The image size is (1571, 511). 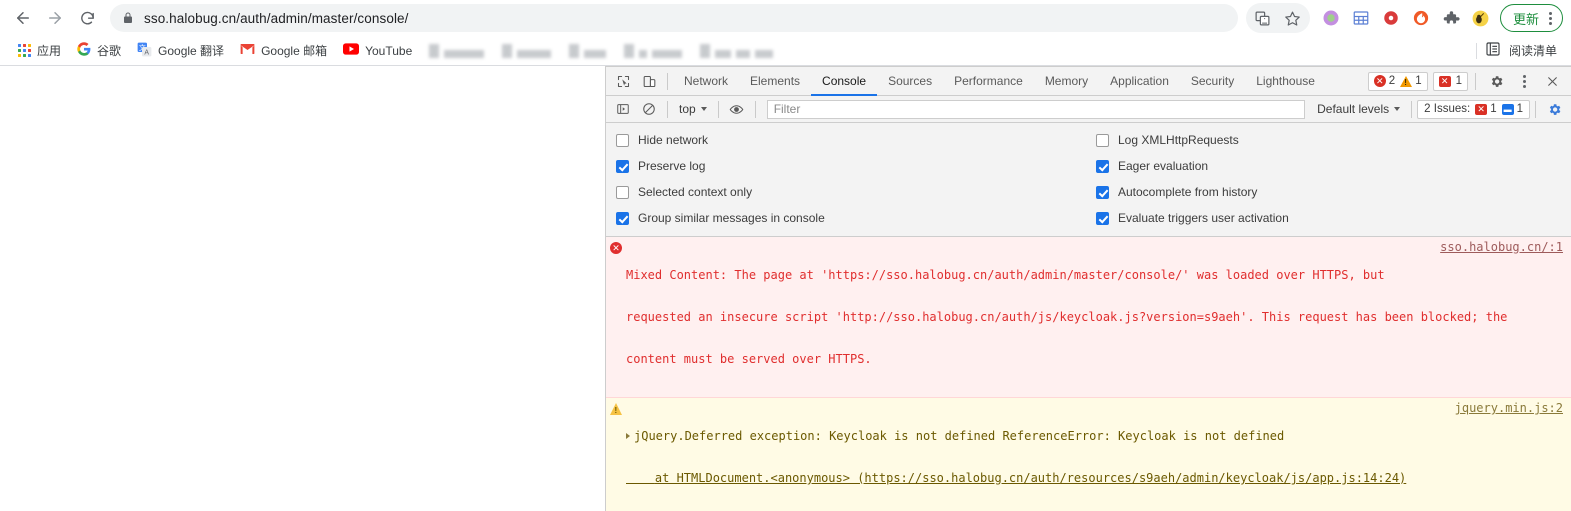 What do you see at coordinates (649, 109) in the screenshot?
I see `clear-console-icon` at bounding box center [649, 109].